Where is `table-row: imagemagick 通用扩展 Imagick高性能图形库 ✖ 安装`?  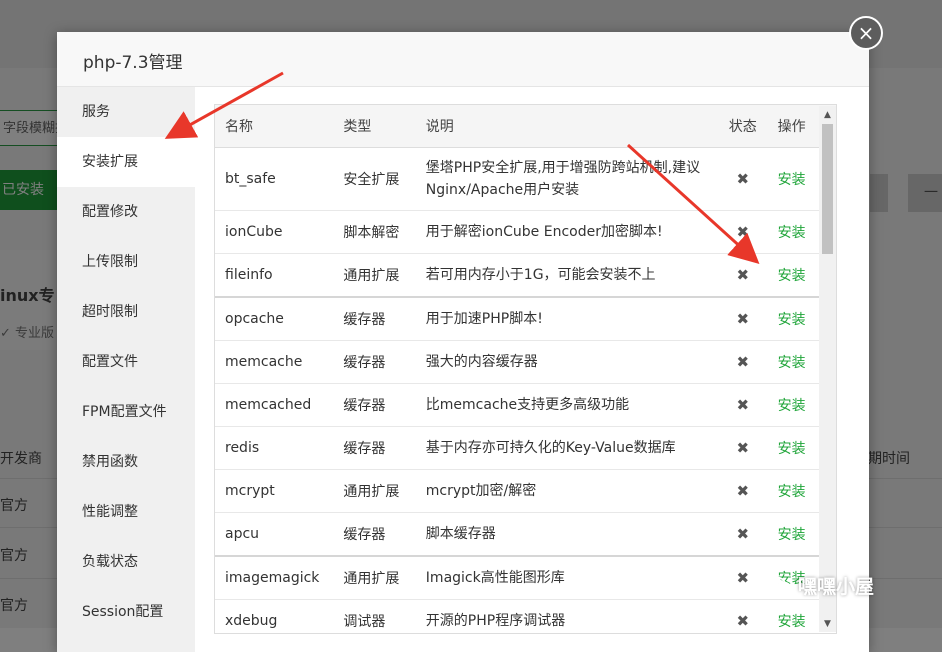 table-row: imagemagick 通用扩展 Imagick高性能图形库 ✖ 安装 is located at coordinates (525, 578).